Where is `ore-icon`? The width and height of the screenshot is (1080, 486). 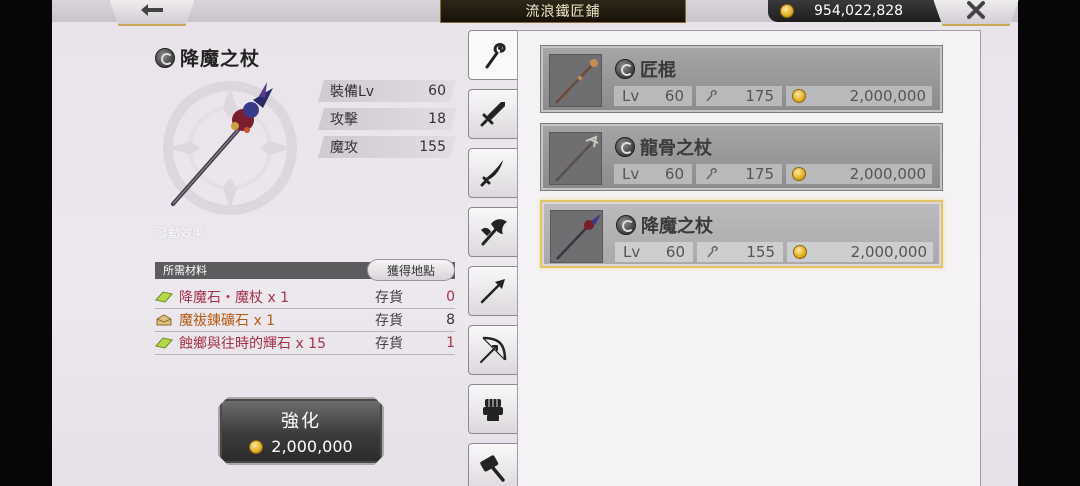 ore-icon is located at coordinates (164, 320).